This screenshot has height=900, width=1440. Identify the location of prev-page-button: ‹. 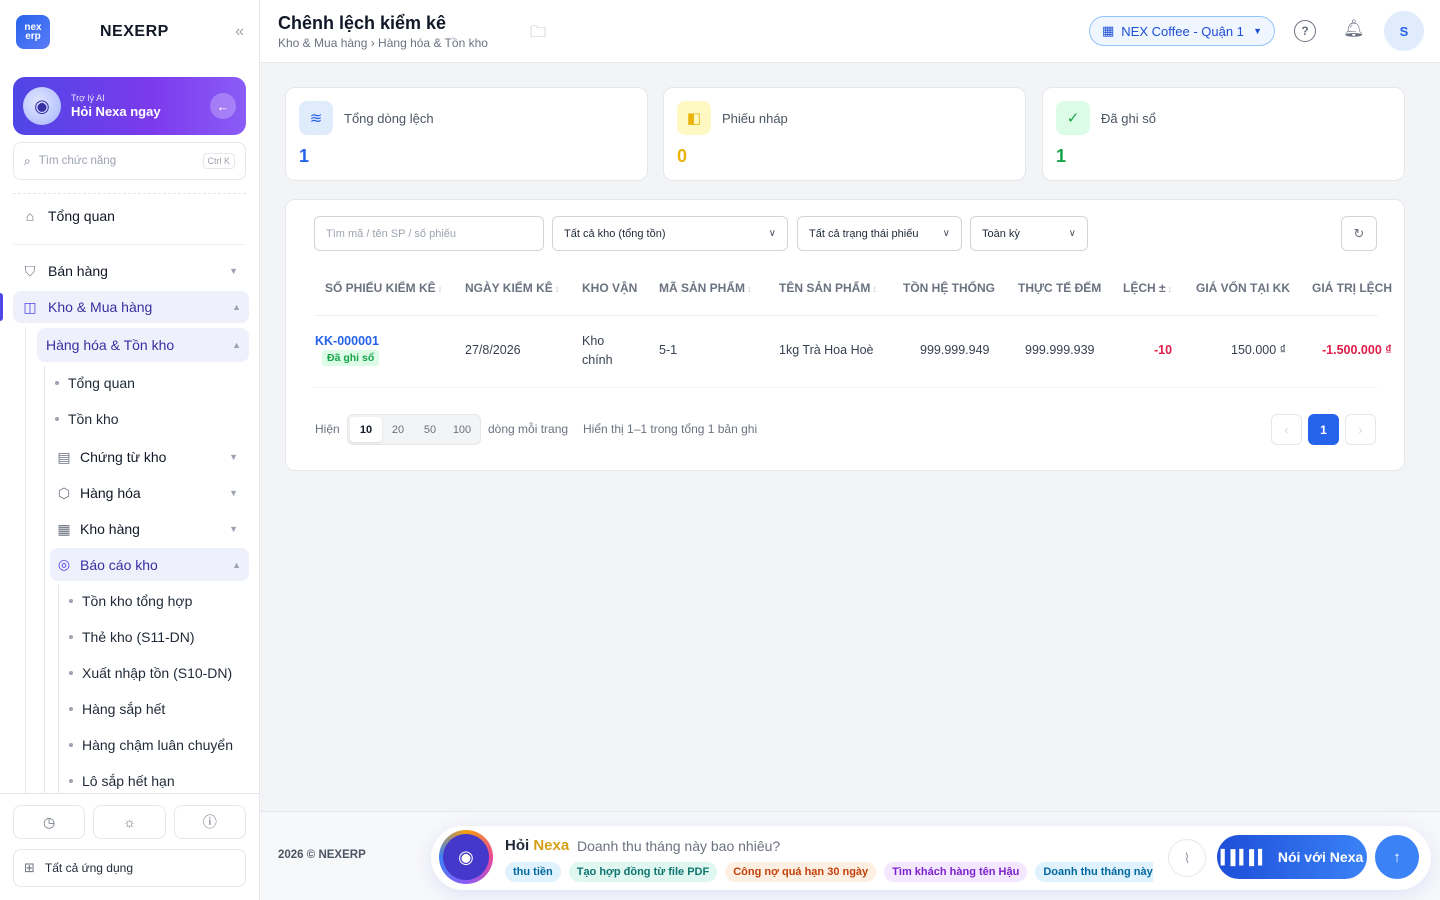
(1286, 429).